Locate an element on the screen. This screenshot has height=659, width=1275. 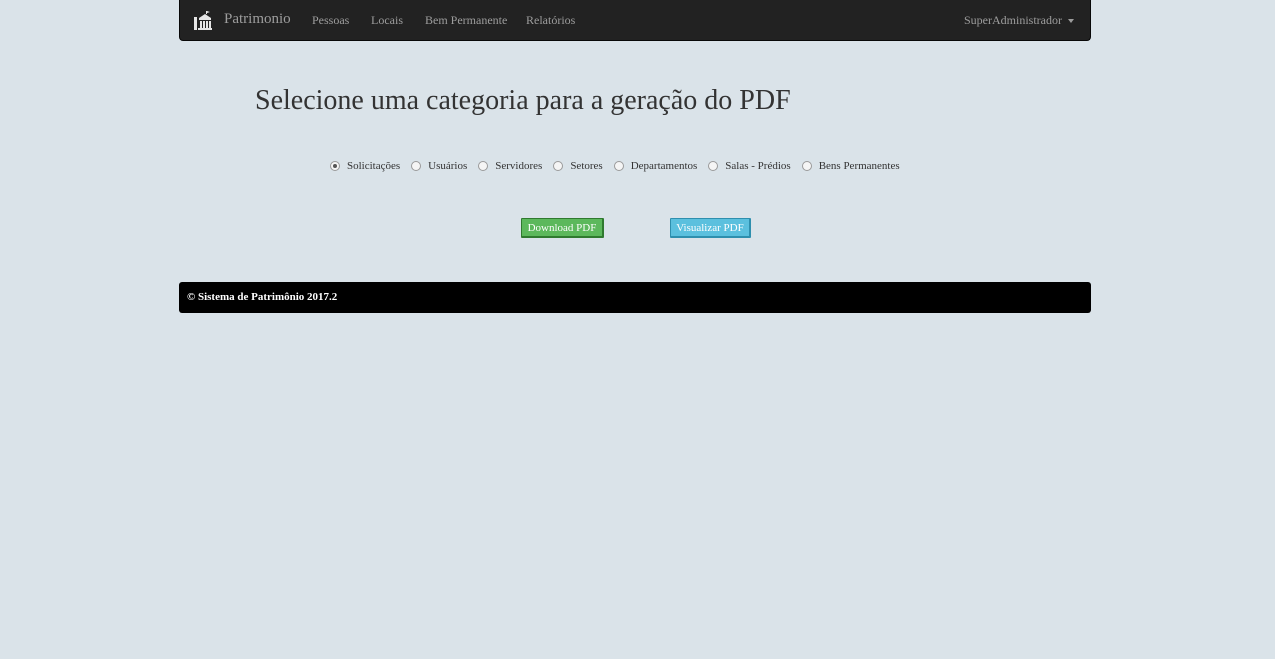
footer-copyright: © Sistema de Patrimônio 2017.2 is located at coordinates (262, 297).